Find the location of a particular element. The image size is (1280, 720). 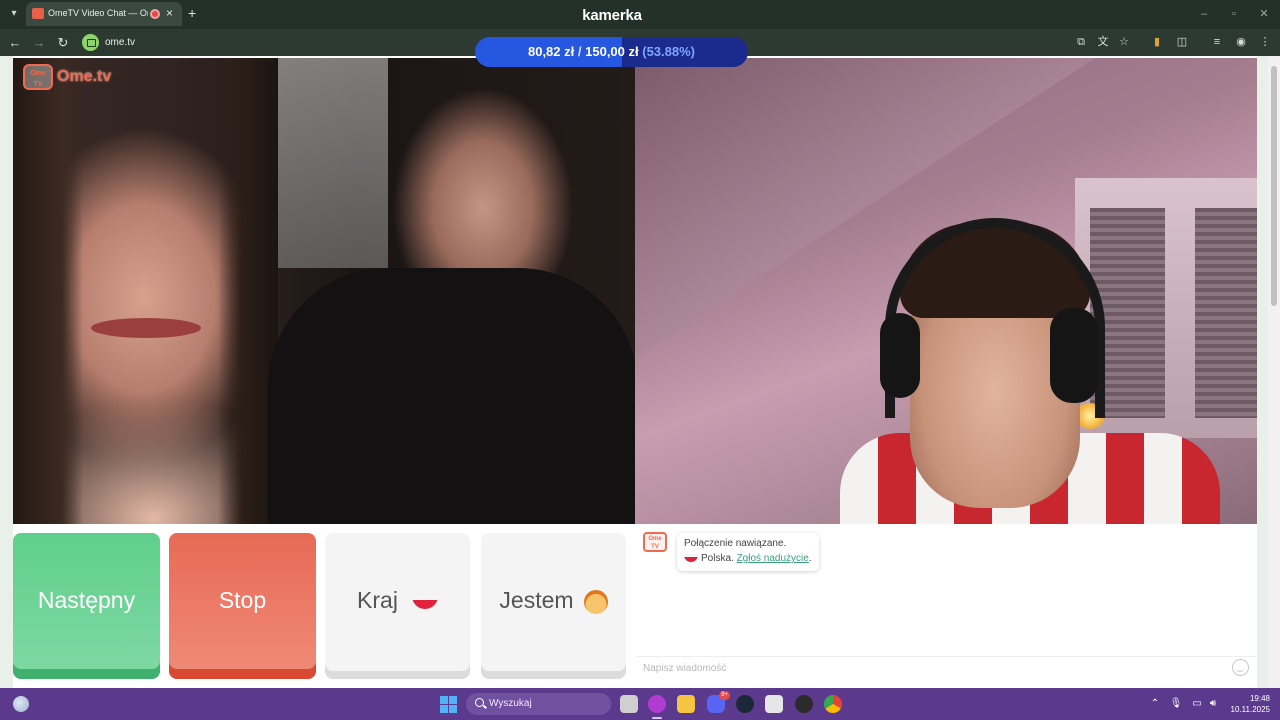

country-button: Kraj is located at coordinates (397, 606).